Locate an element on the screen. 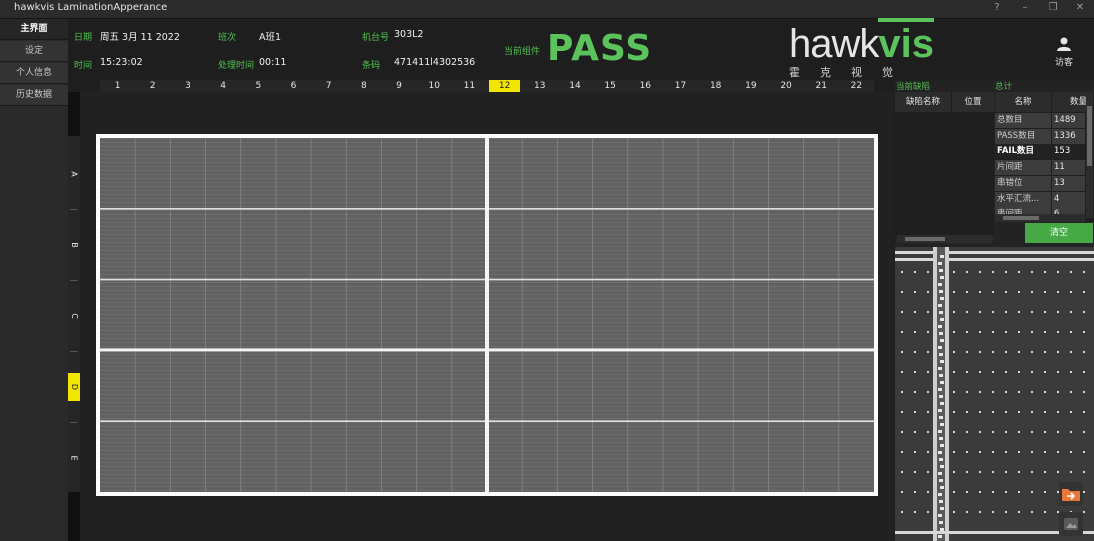 The height and width of the screenshot is (541, 1094). column-index-16: 16 is located at coordinates (645, 86).